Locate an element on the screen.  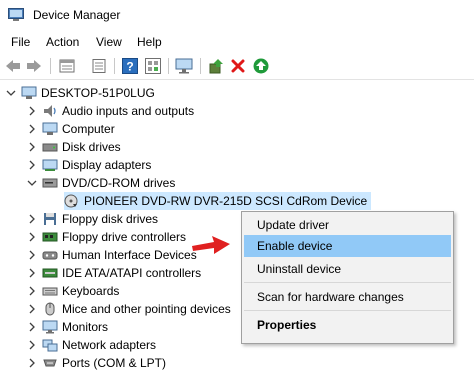
tree-item-hid: Human Interface Devices is located at coordinates (112, 255).